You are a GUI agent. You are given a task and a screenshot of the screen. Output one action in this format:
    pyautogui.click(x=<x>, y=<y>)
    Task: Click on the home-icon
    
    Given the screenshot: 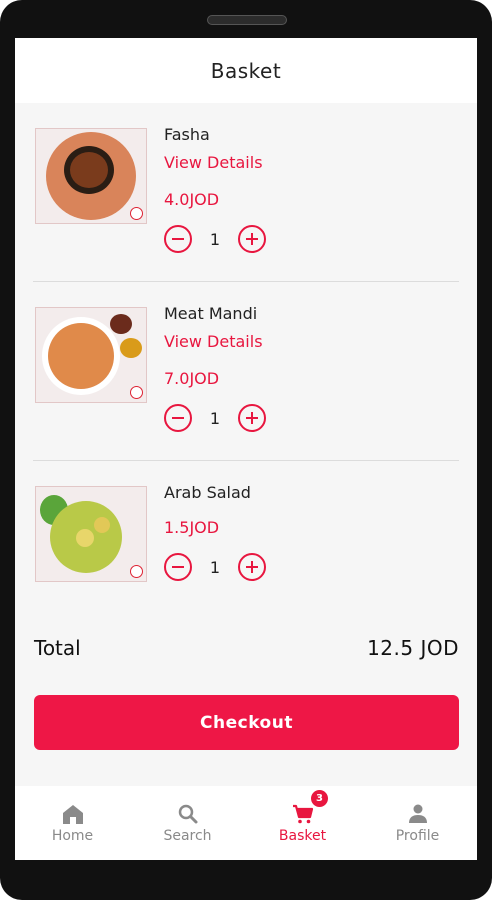 What is the action you would take?
    pyautogui.click(x=73, y=814)
    